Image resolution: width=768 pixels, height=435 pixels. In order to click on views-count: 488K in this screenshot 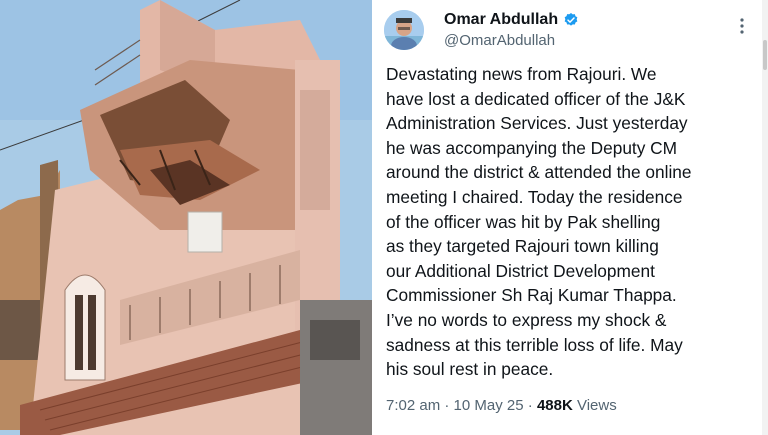, I will do `click(554, 405)`.